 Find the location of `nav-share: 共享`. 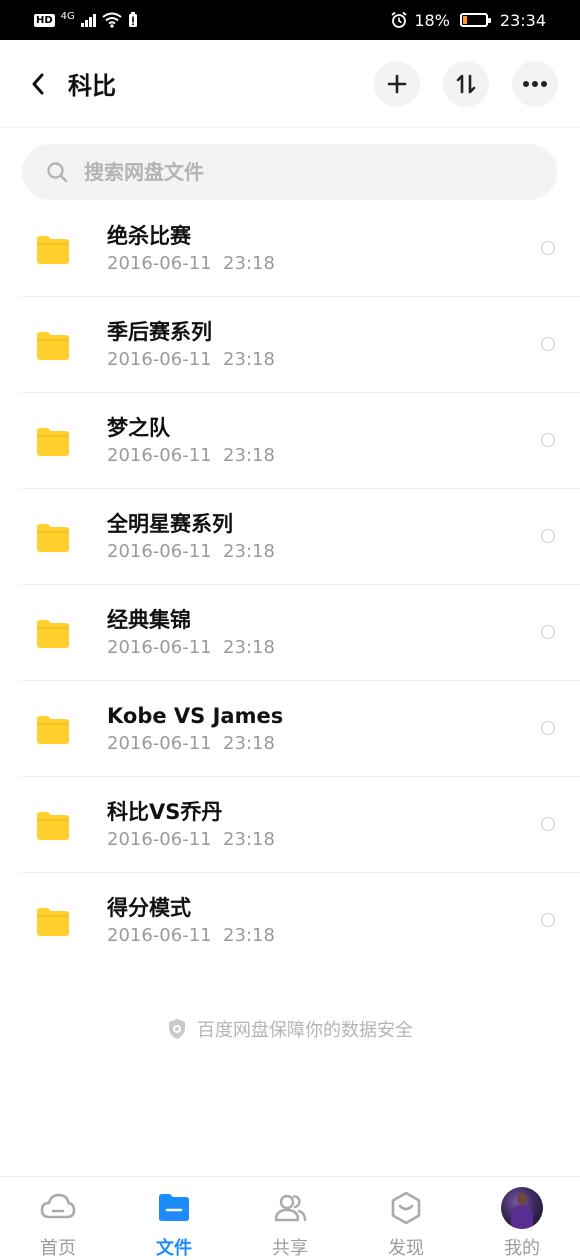

nav-share: 共享 is located at coordinates (290, 1218).